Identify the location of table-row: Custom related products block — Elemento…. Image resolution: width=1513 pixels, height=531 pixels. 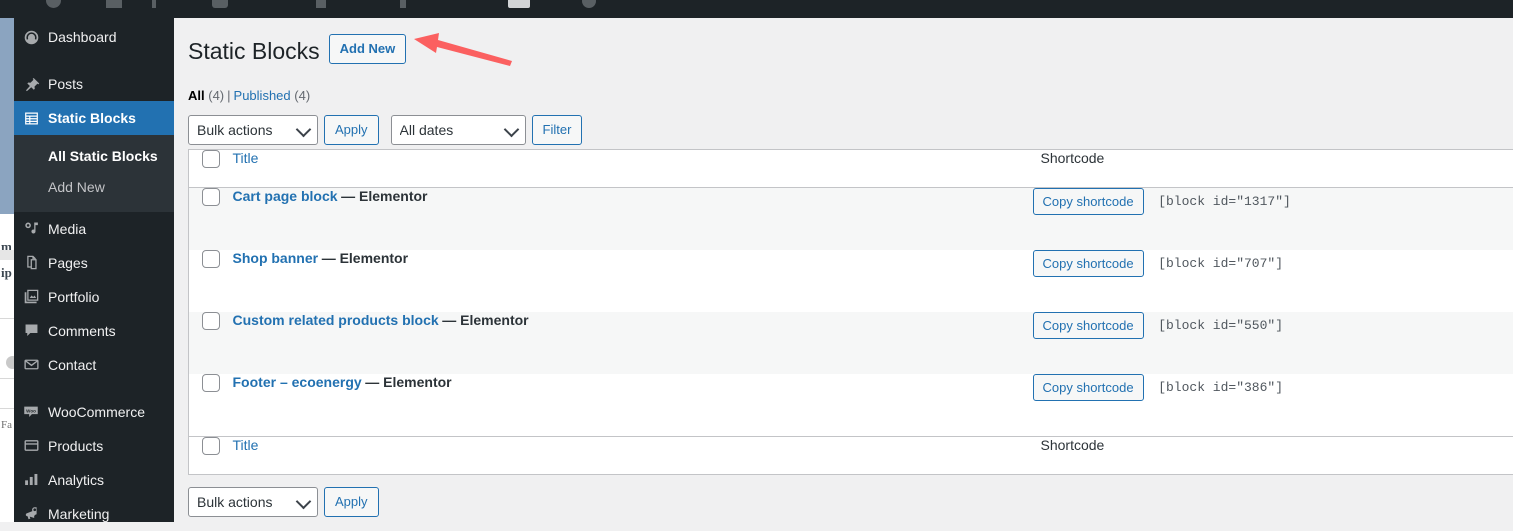
(851, 343).